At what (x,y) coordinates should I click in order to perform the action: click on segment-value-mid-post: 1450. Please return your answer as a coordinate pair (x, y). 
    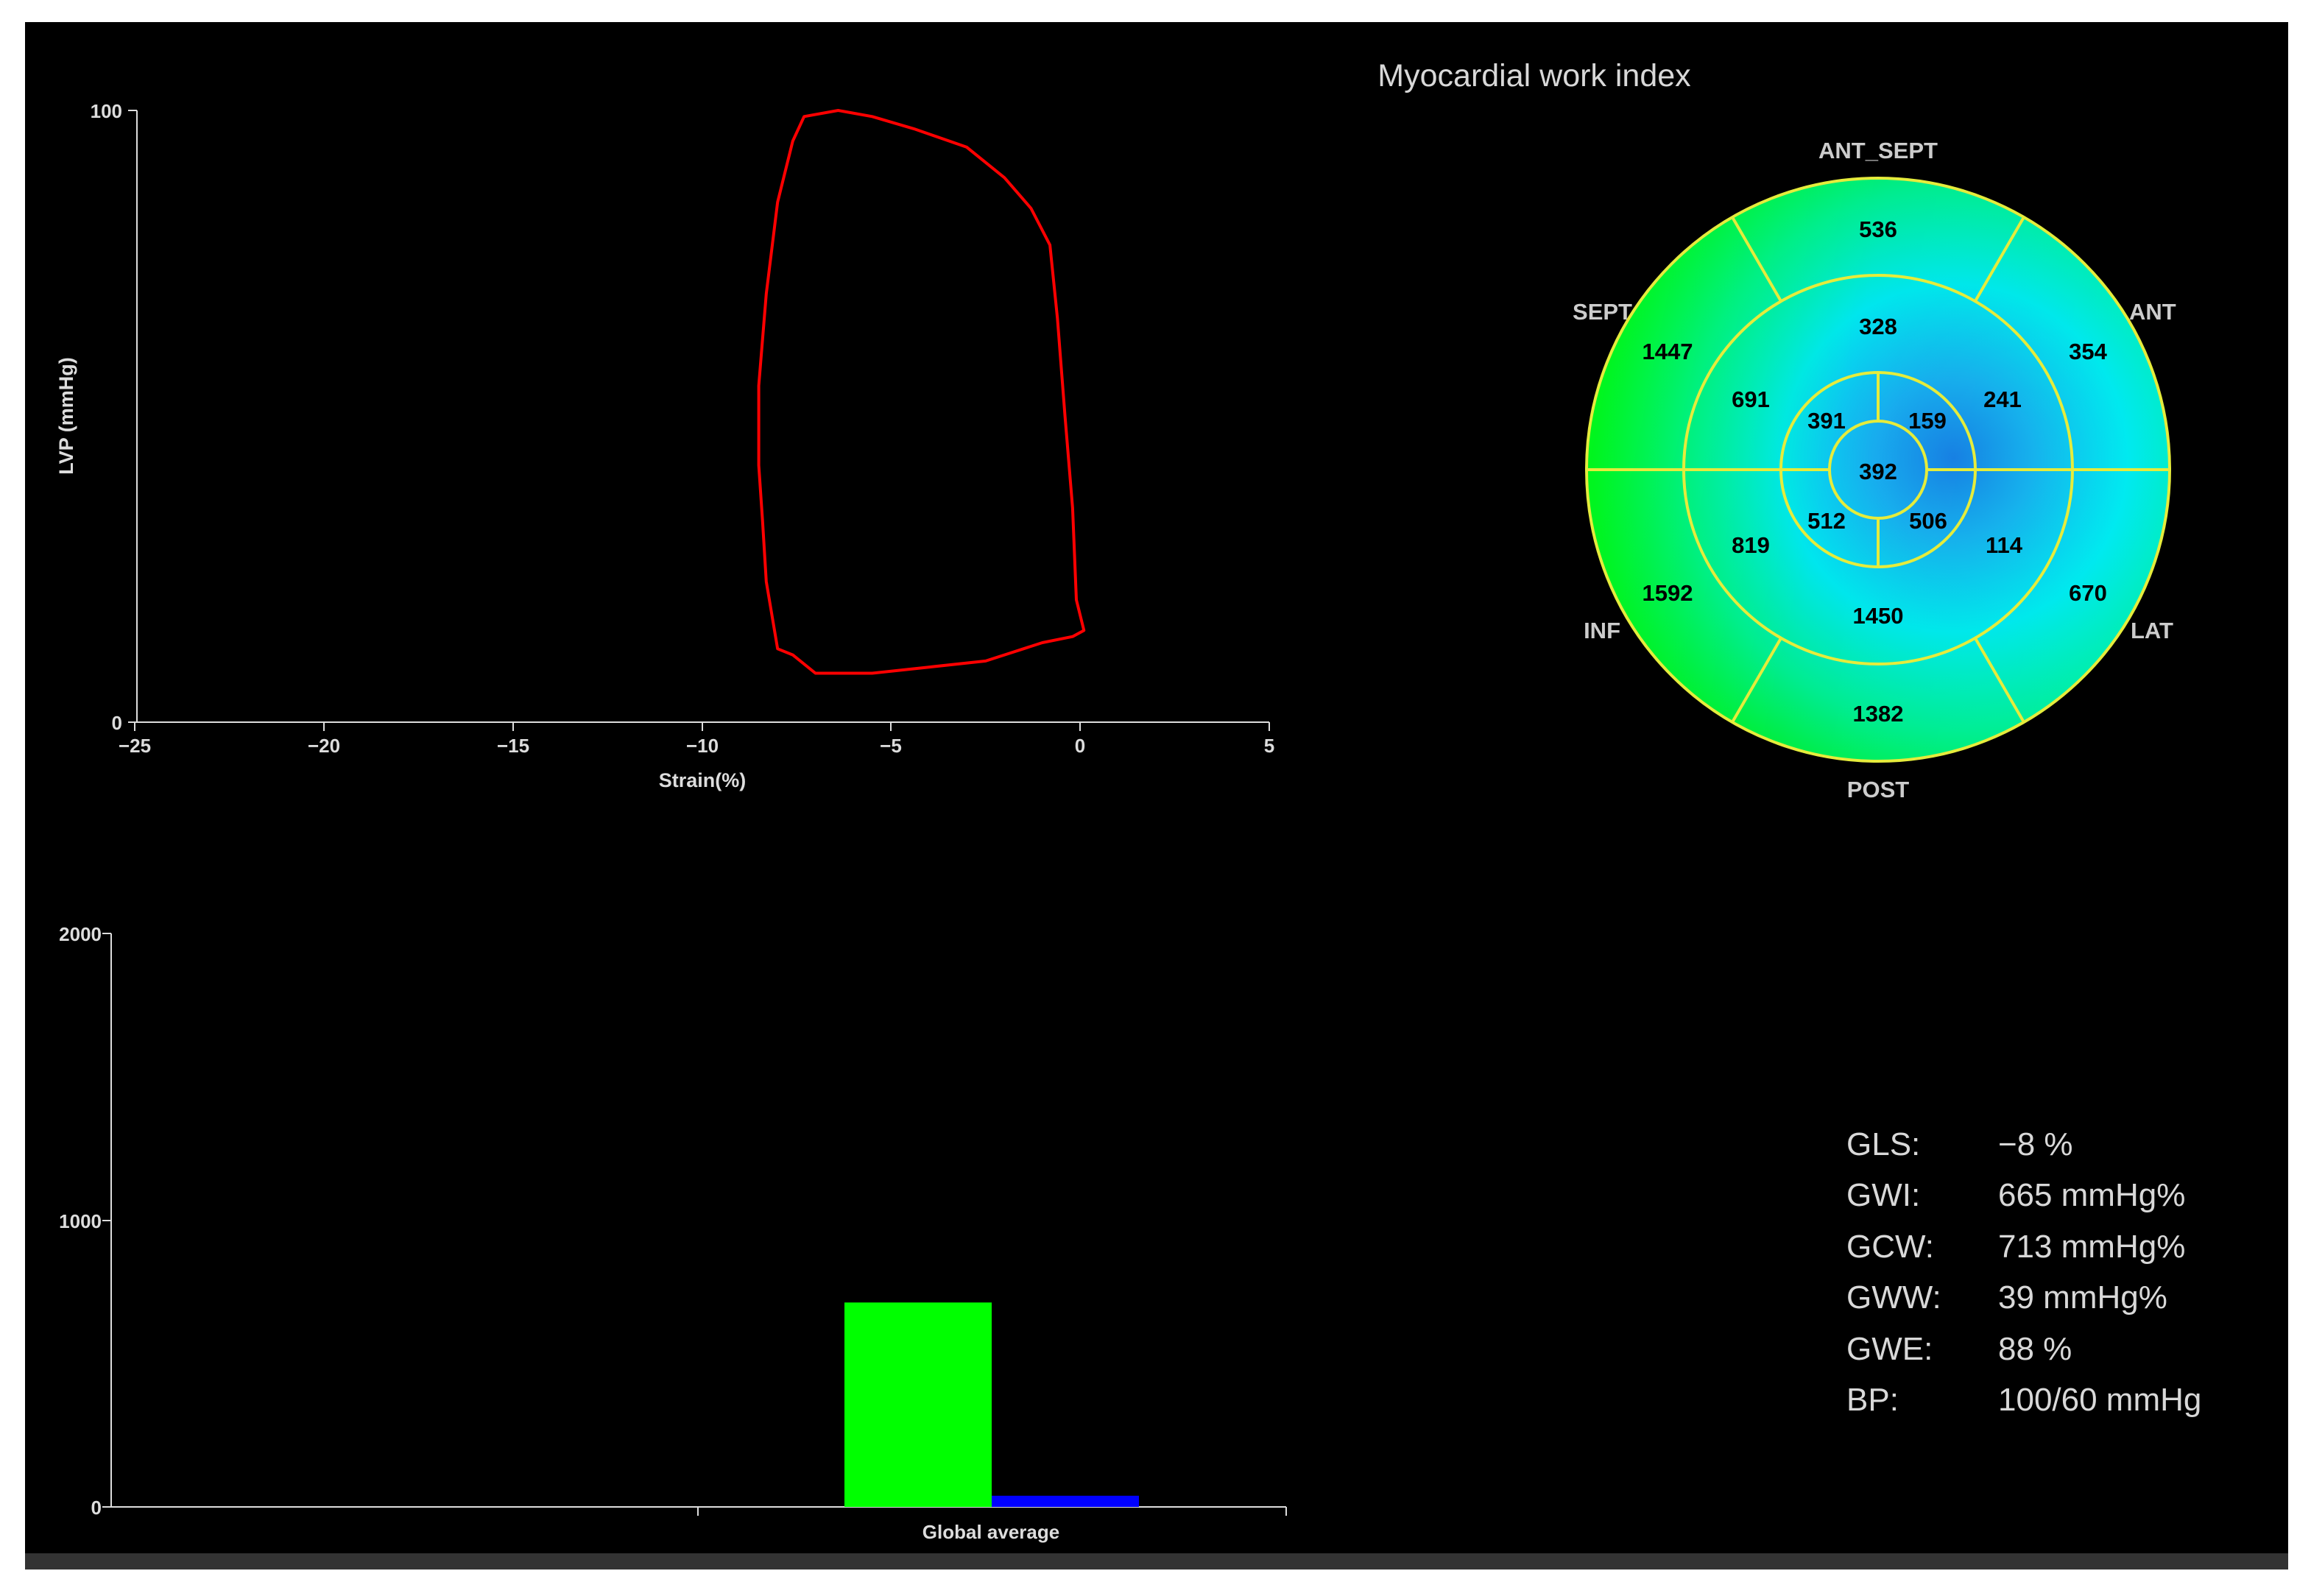
    Looking at the image, I should click on (1878, 616).